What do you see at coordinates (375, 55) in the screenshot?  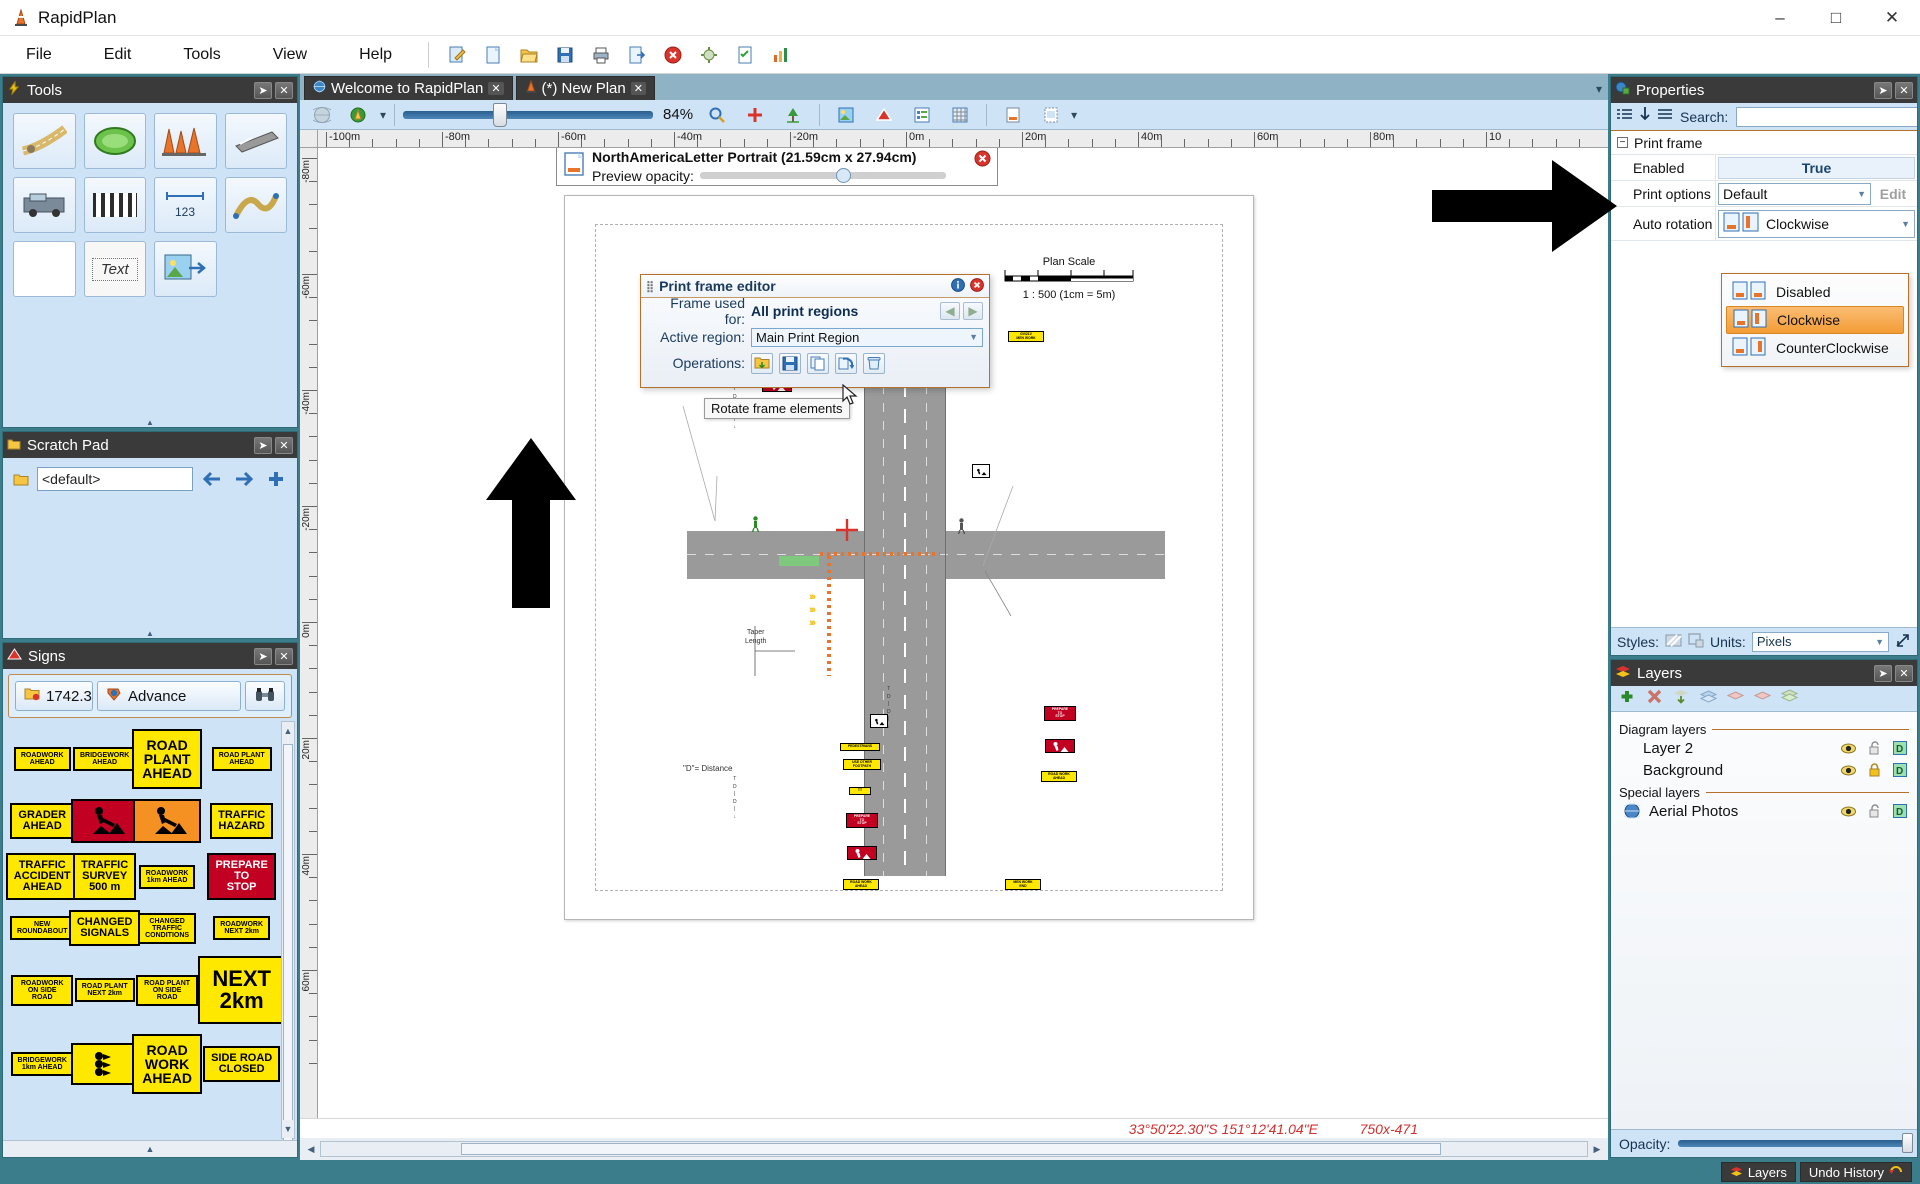 I see `menu-help: Help` at bounding box center [375, 55].